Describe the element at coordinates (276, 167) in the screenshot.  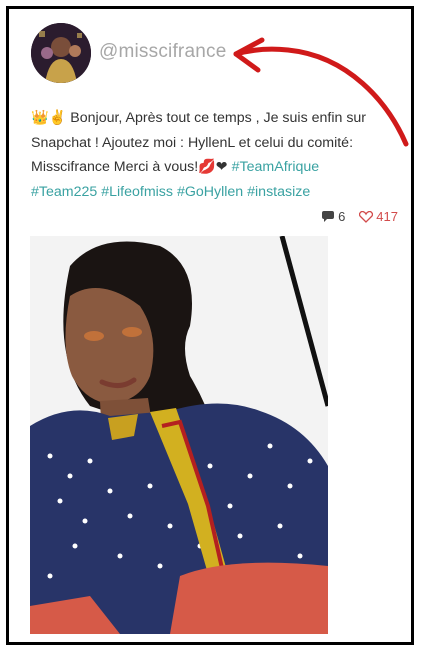
I see `hashtag-teamafrique: #TeamAfrique` at that location.